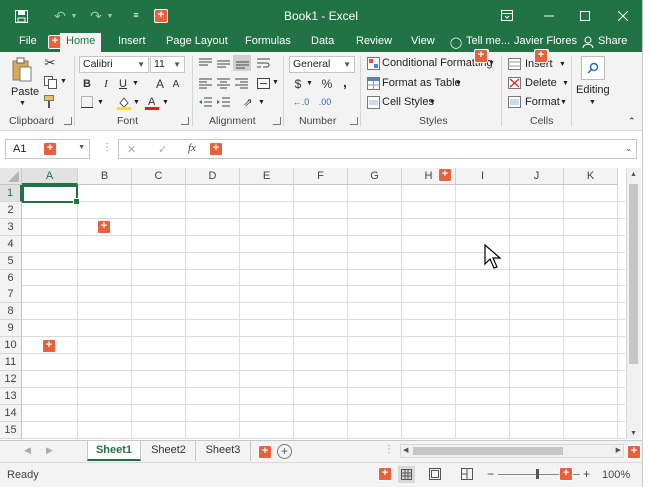 The image size is (650, 487). Describe the element at coordinates (633, 174) in the screenshot. I see `scroll-up-icon: ▲` at that location.